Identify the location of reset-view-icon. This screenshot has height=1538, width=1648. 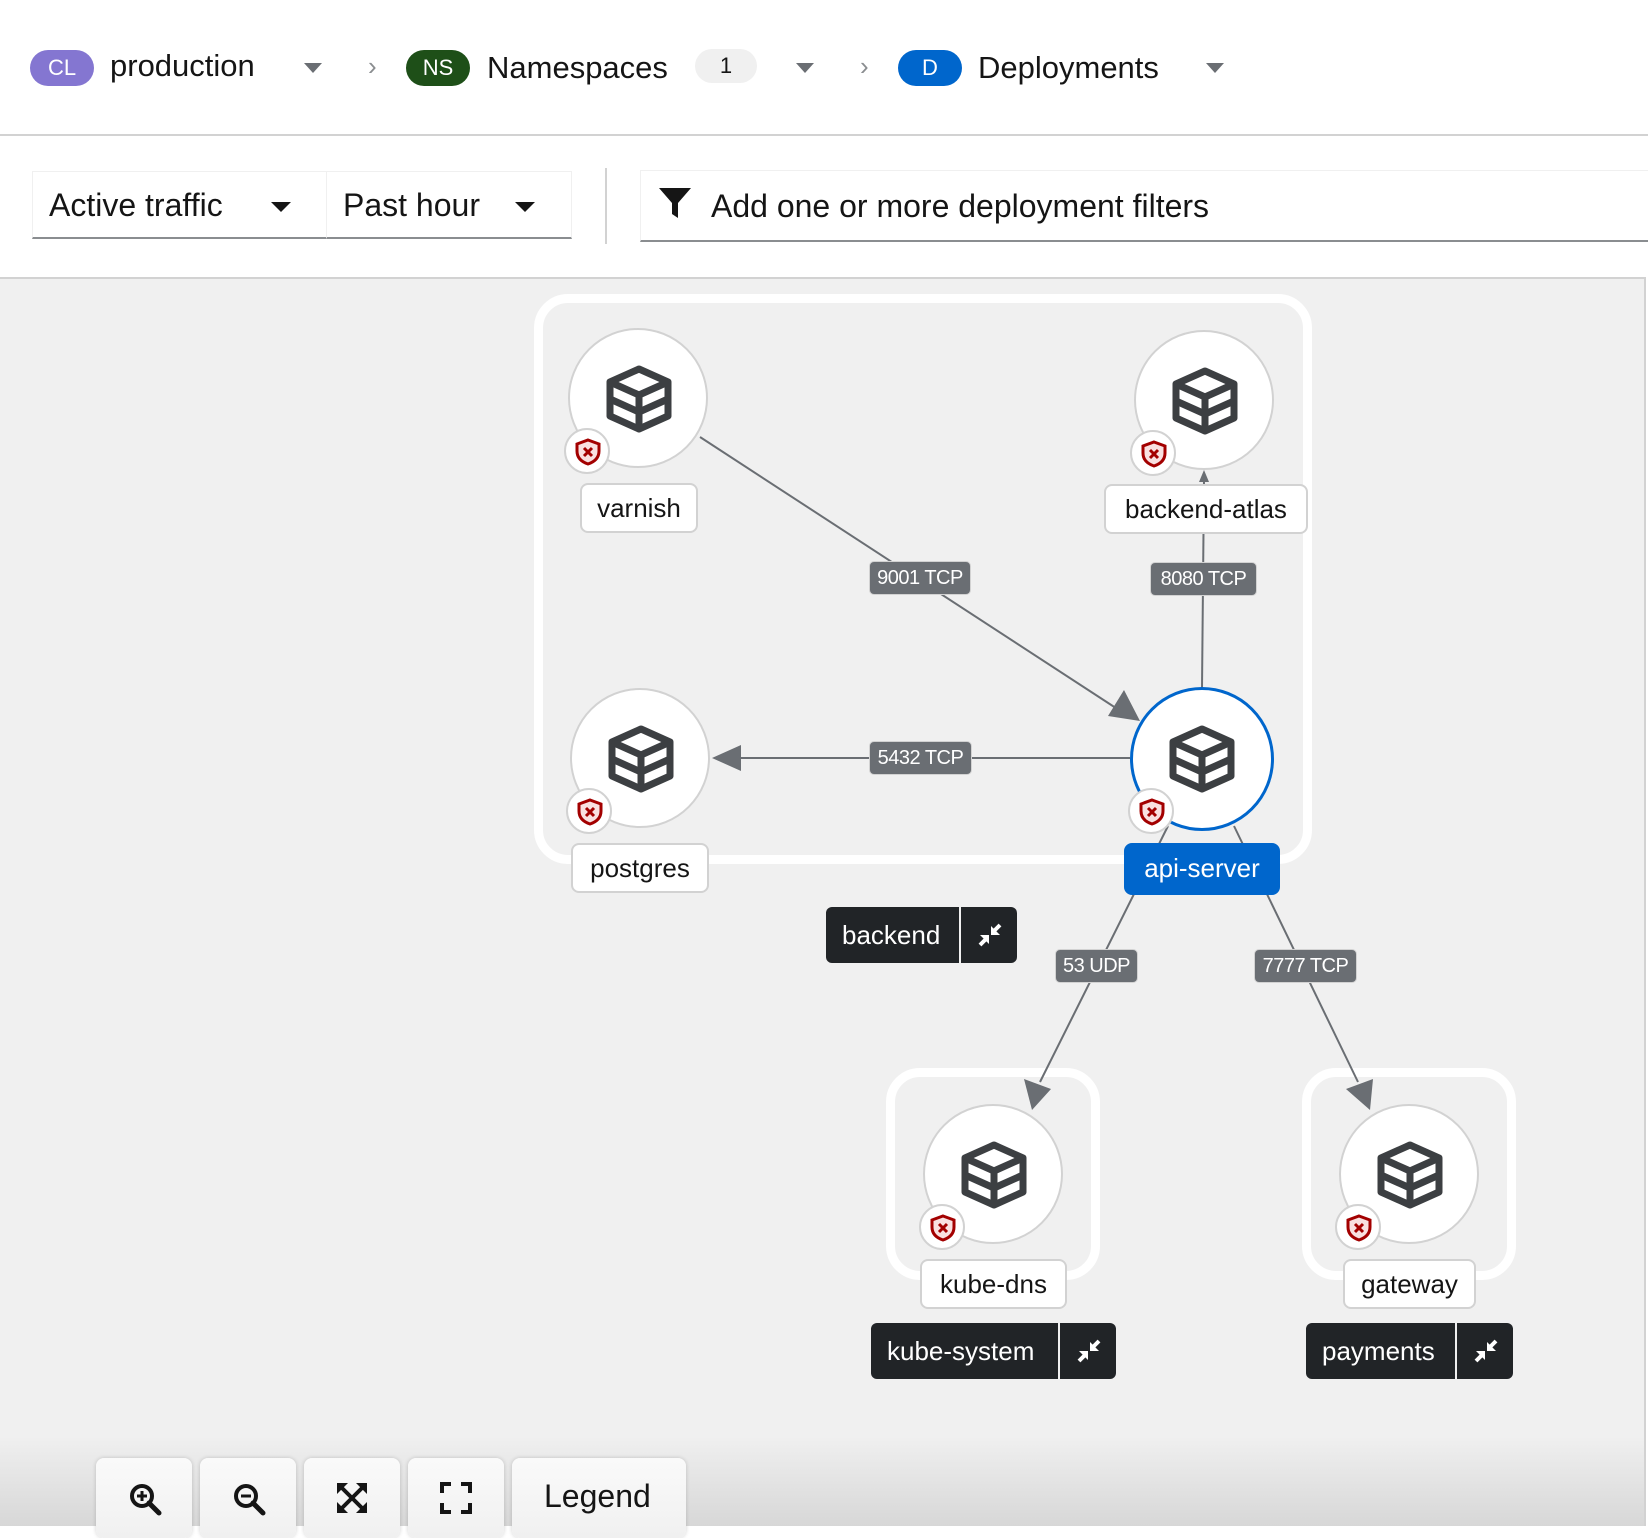
(456, 1498).